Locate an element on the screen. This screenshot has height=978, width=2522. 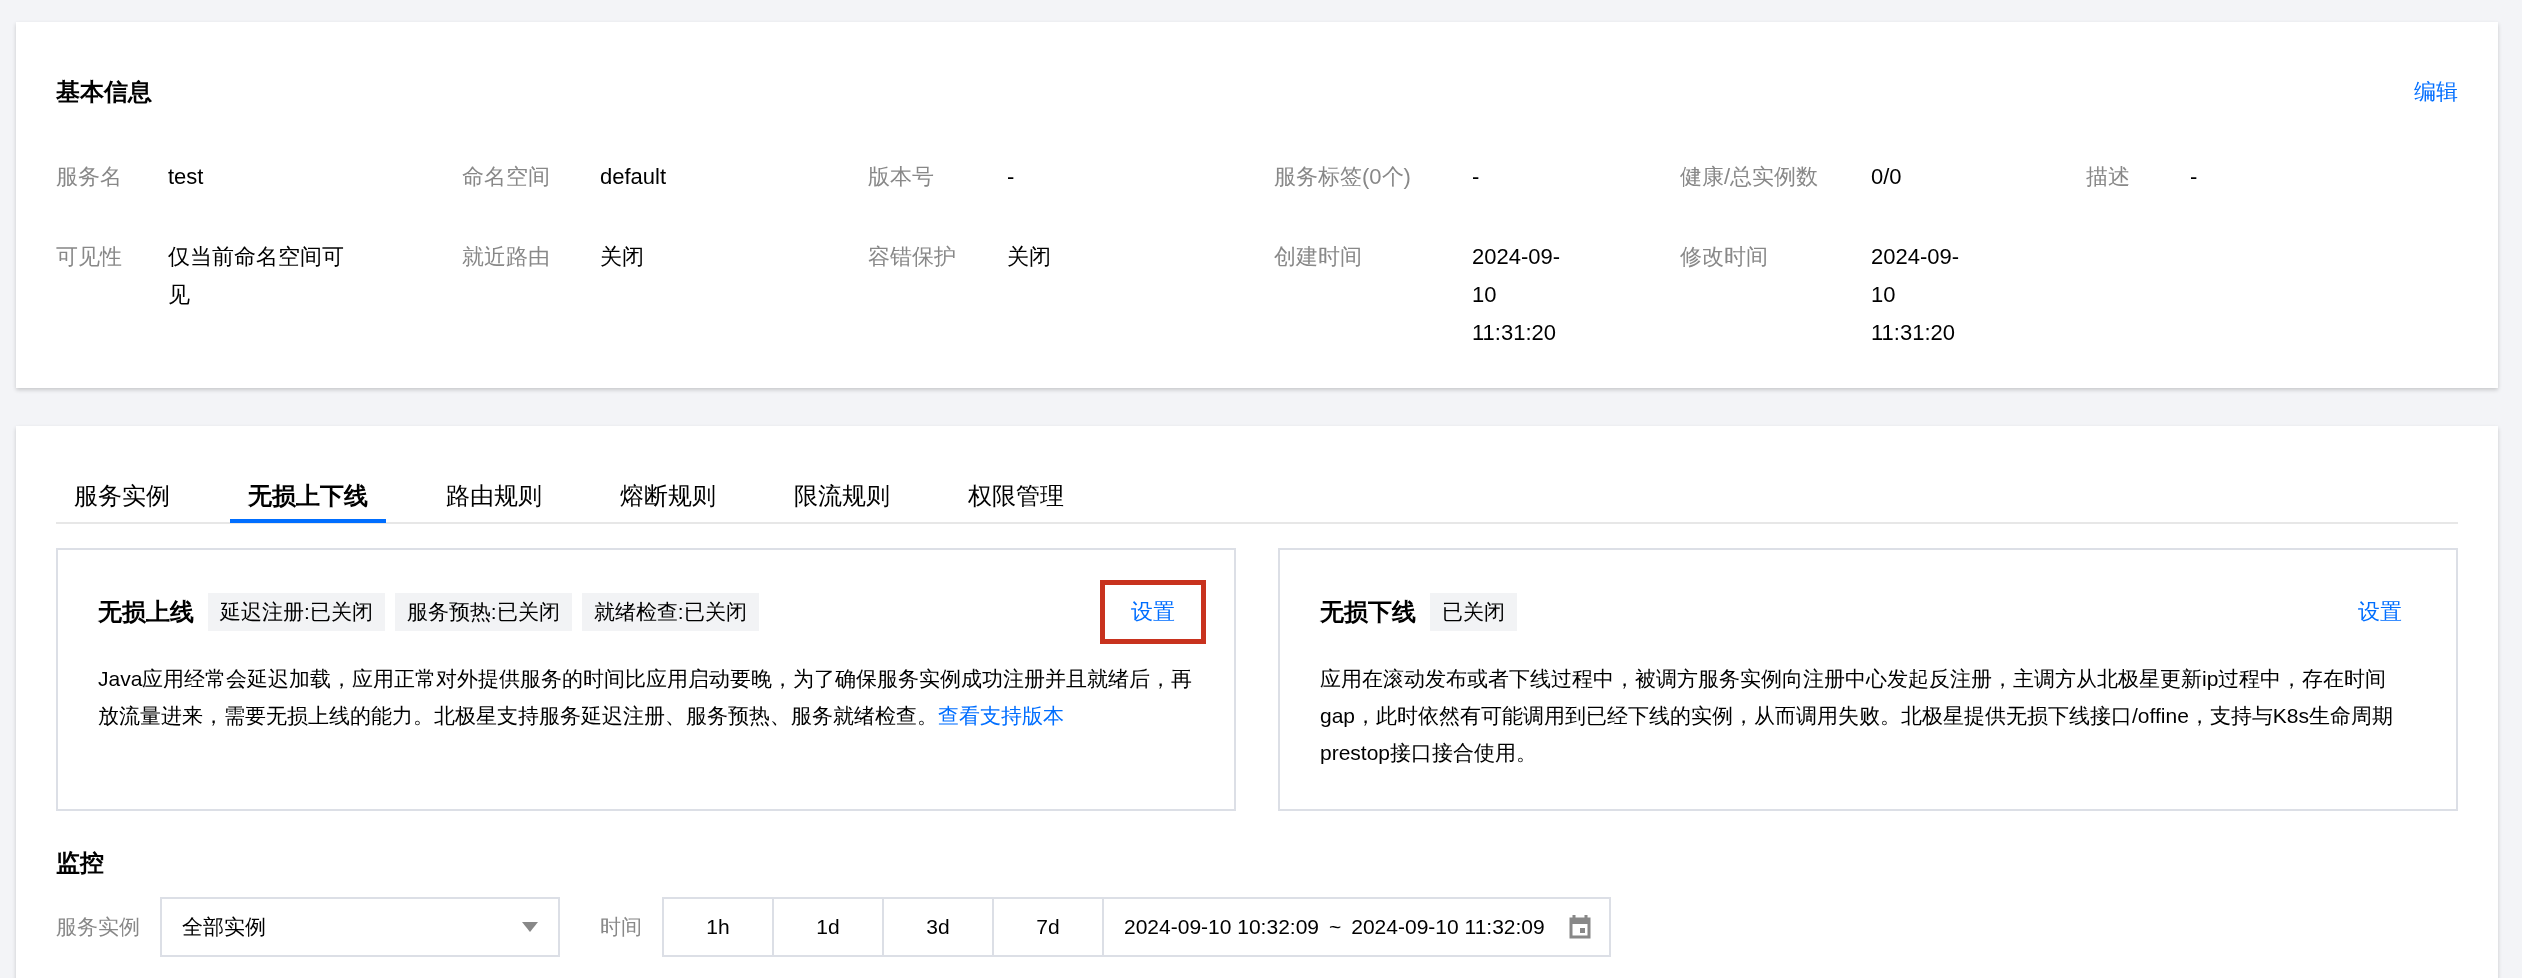
tab: 熔断规则 is located at coordinates (668, 498).